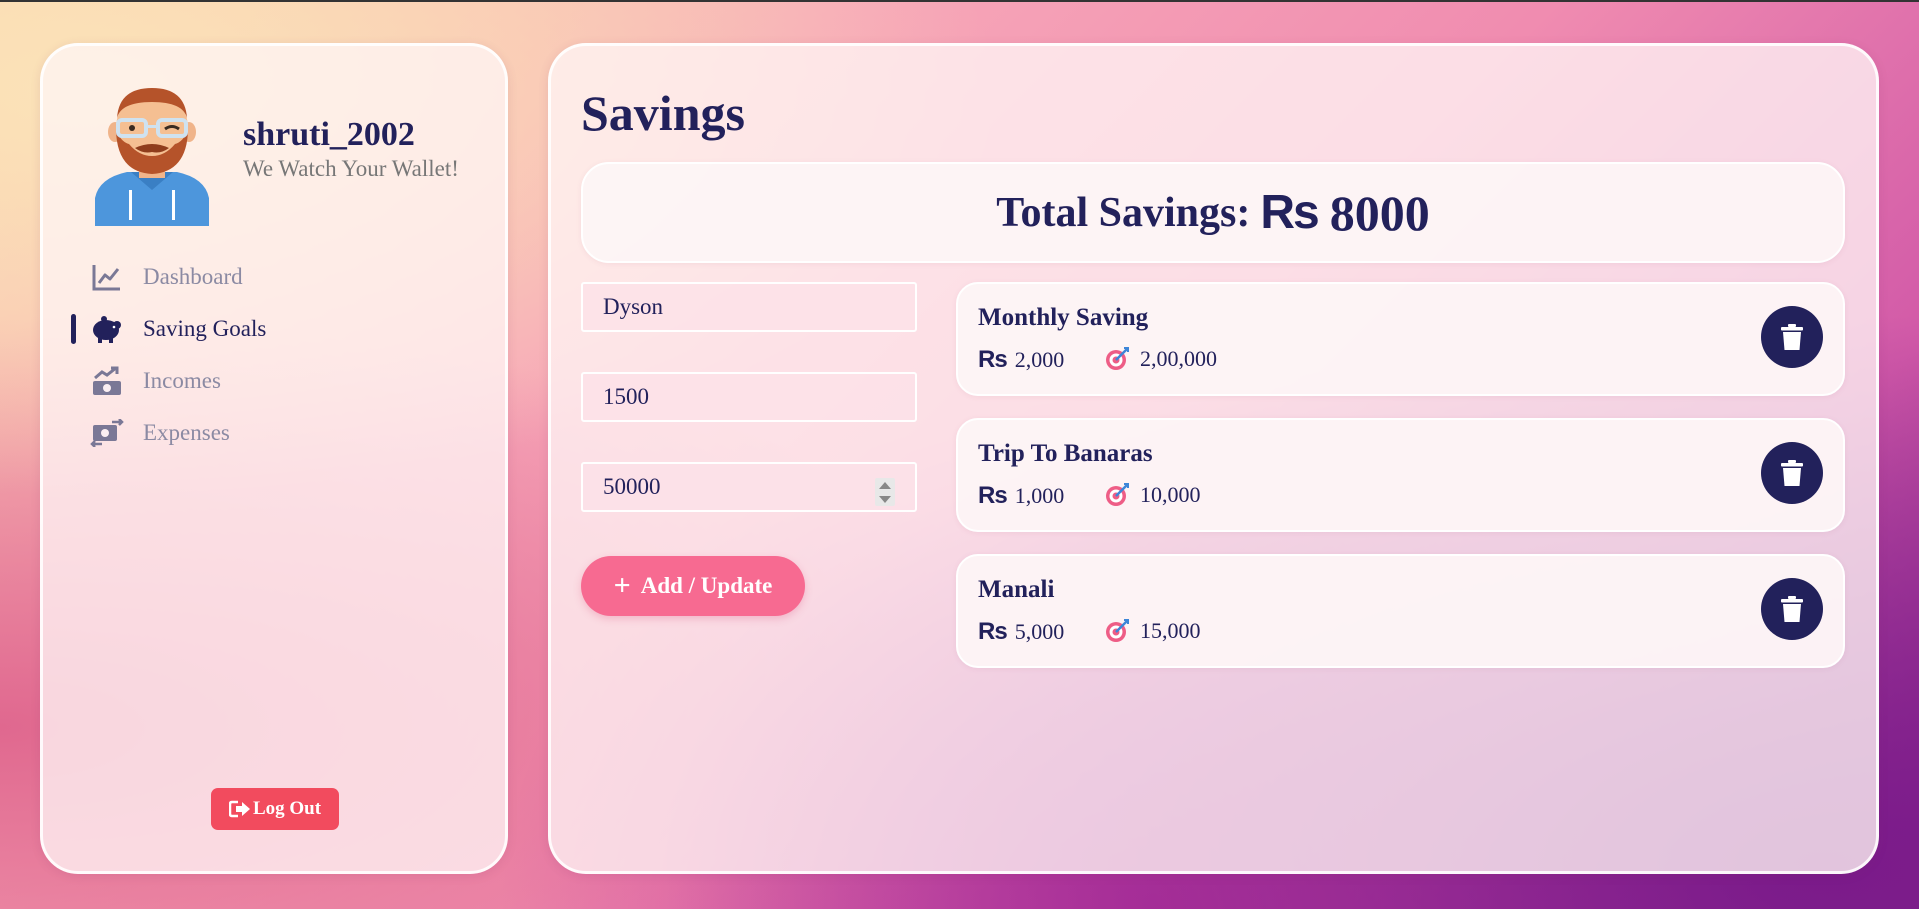 This screenshot has height=909, width=1919. I want to click on goal-card: Trip To Banaras Rs 1,000 10,000, so click(1400, 475).